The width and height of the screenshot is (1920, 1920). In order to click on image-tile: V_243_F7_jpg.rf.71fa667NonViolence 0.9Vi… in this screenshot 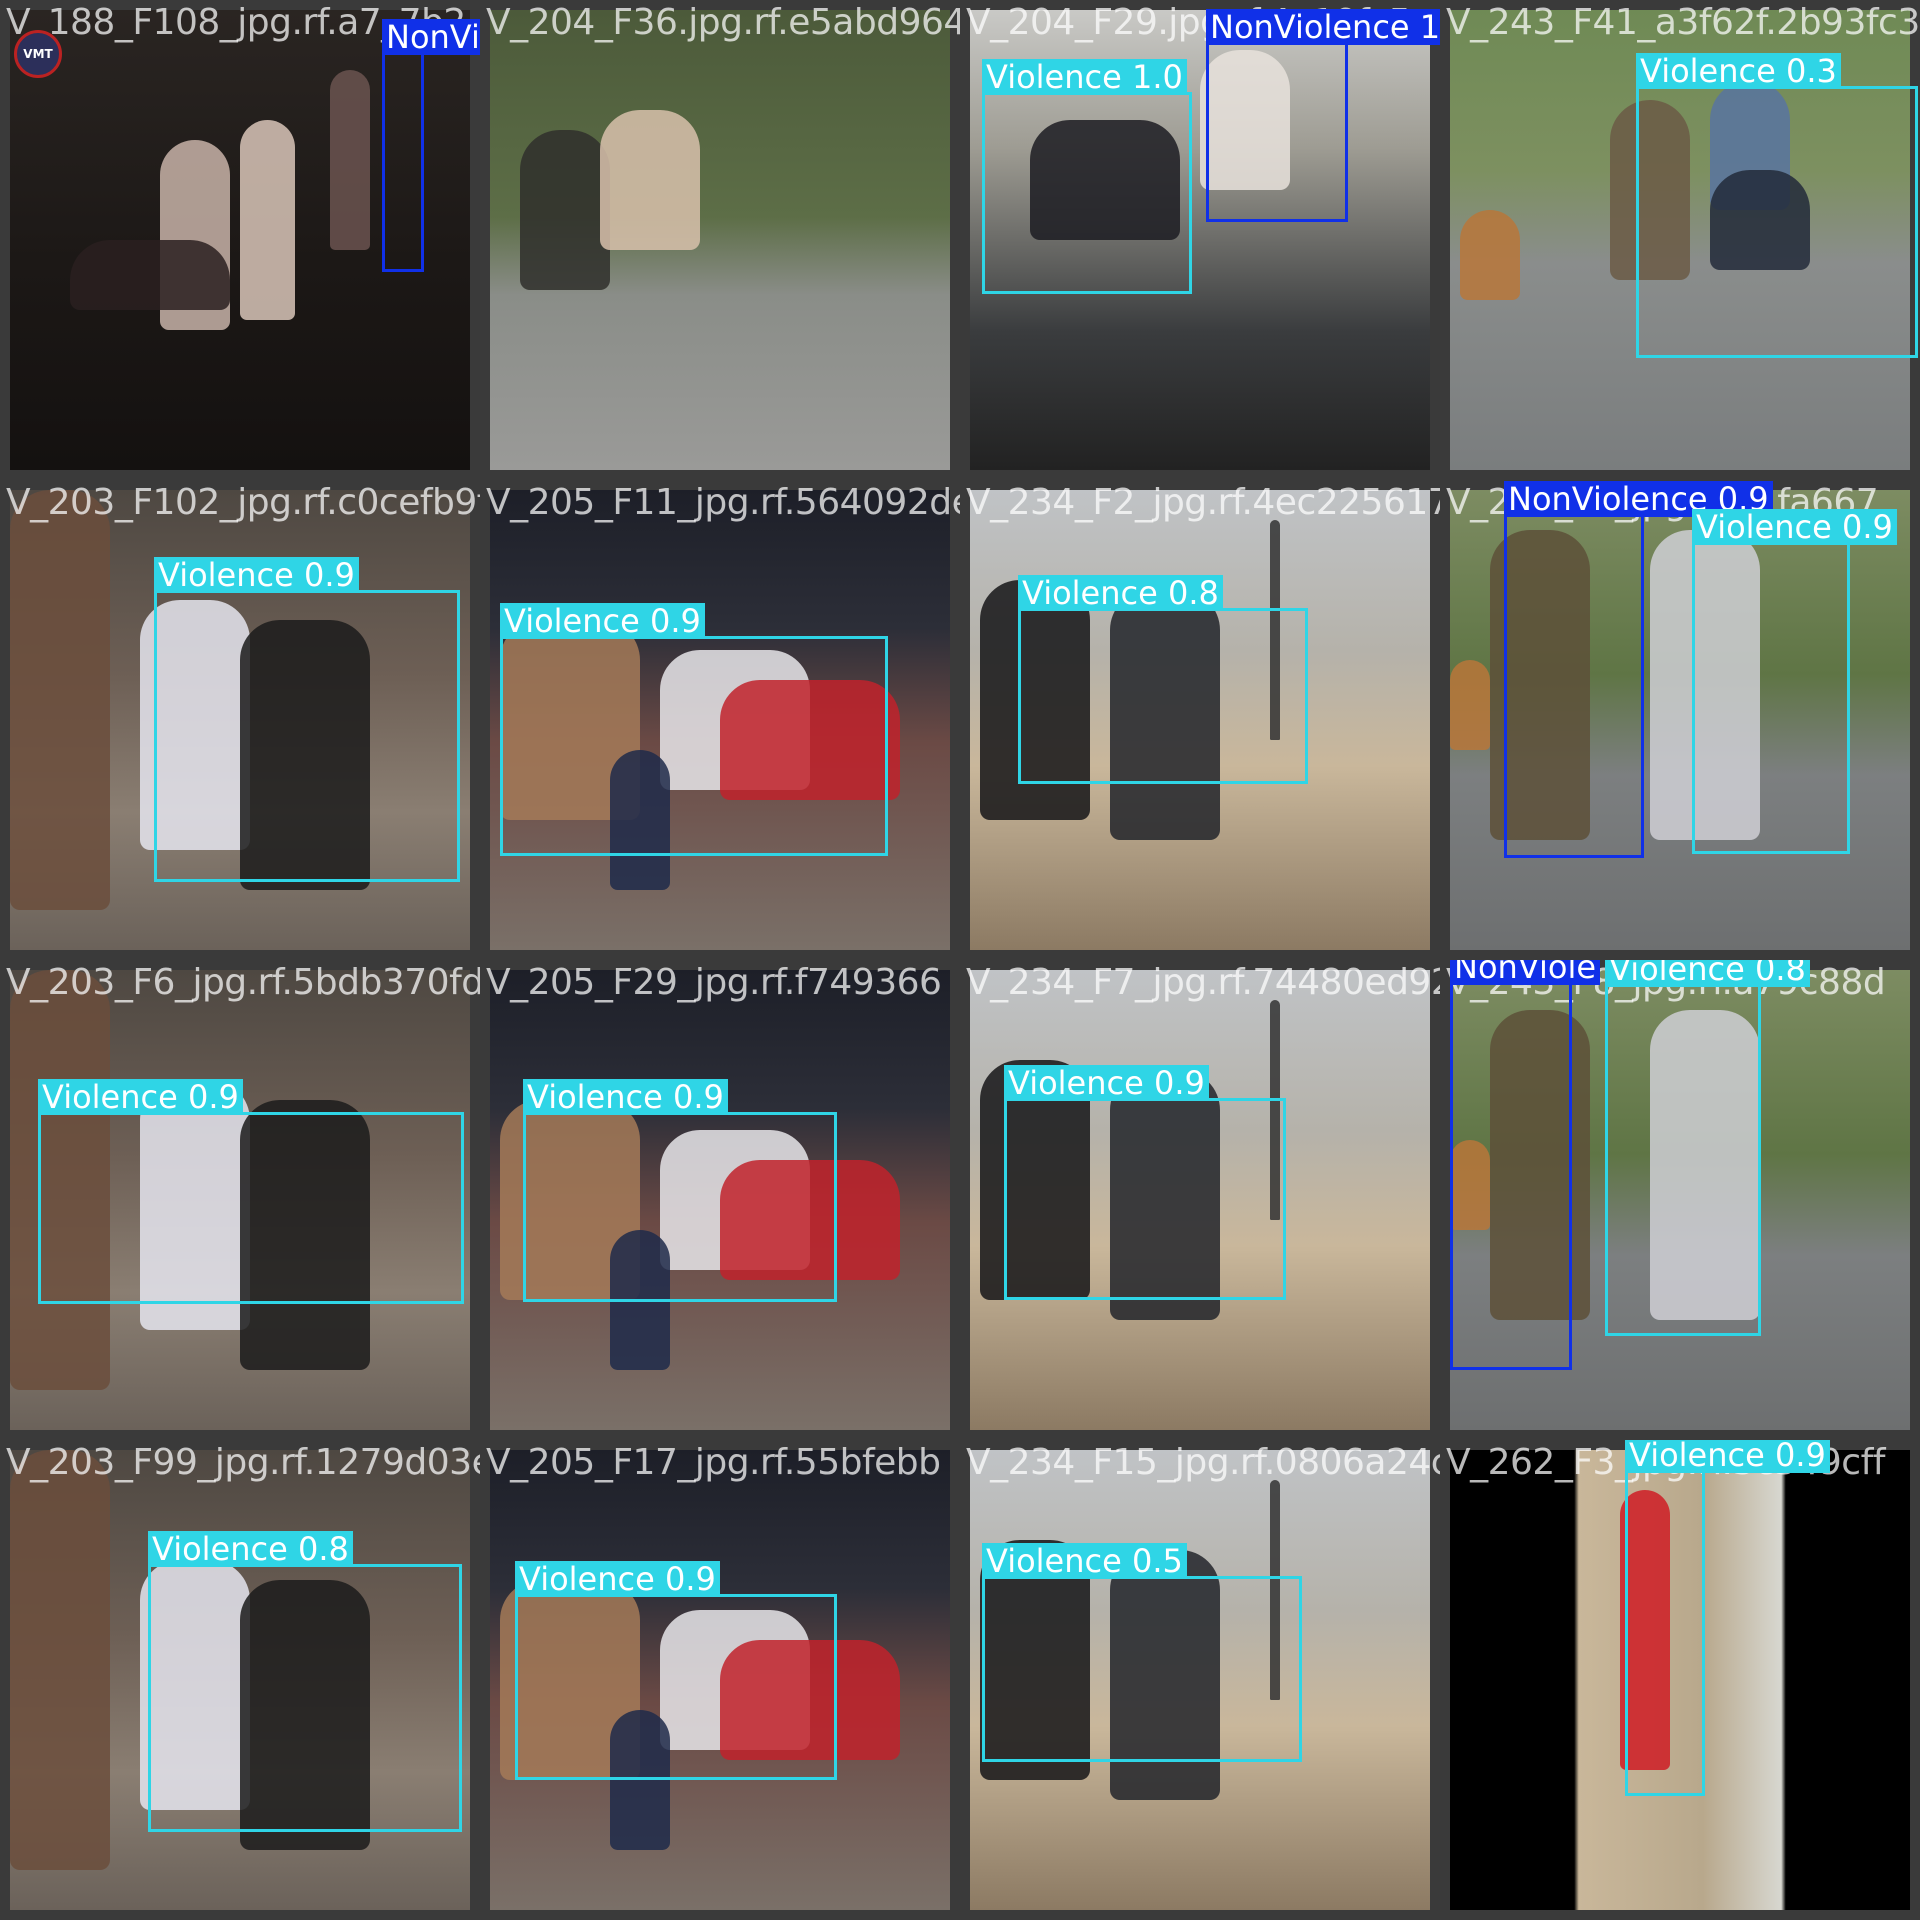, I will do `click(1680, 720)`.